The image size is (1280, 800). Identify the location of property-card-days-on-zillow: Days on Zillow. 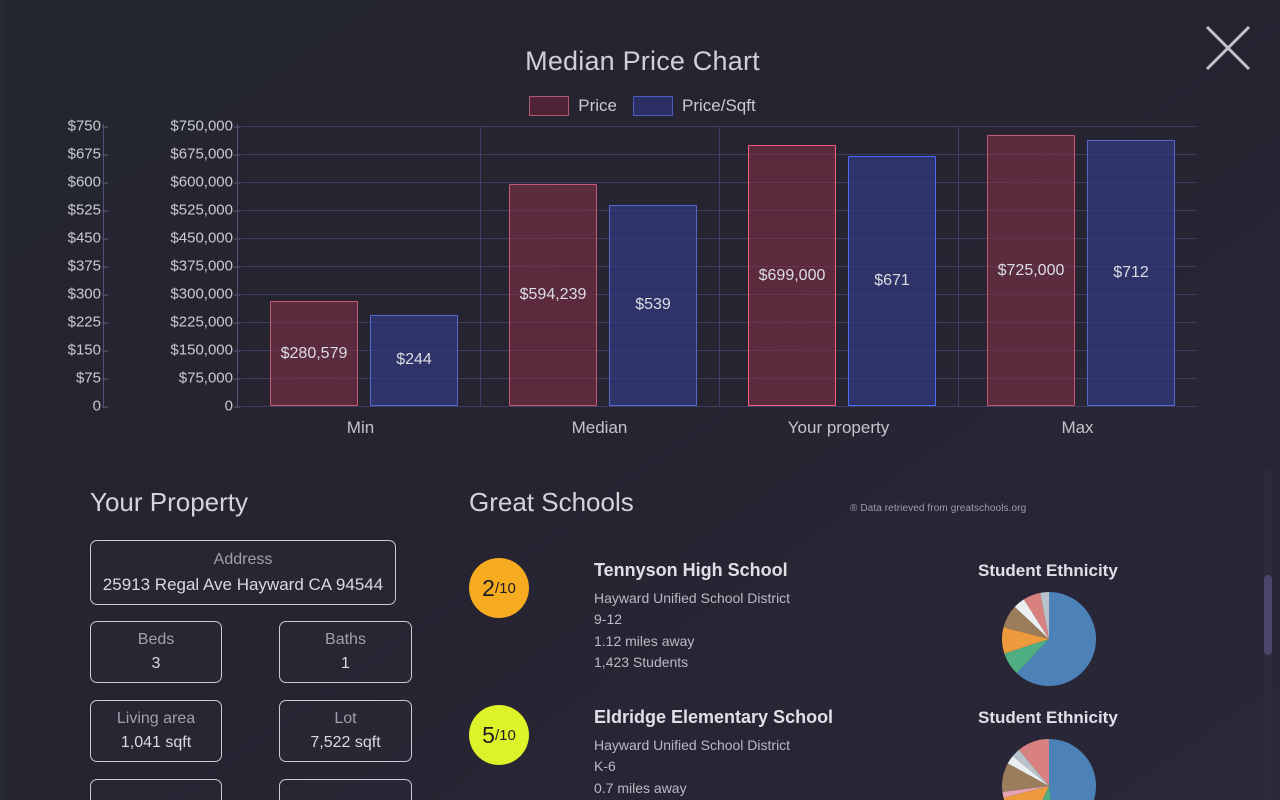
(156, 789).